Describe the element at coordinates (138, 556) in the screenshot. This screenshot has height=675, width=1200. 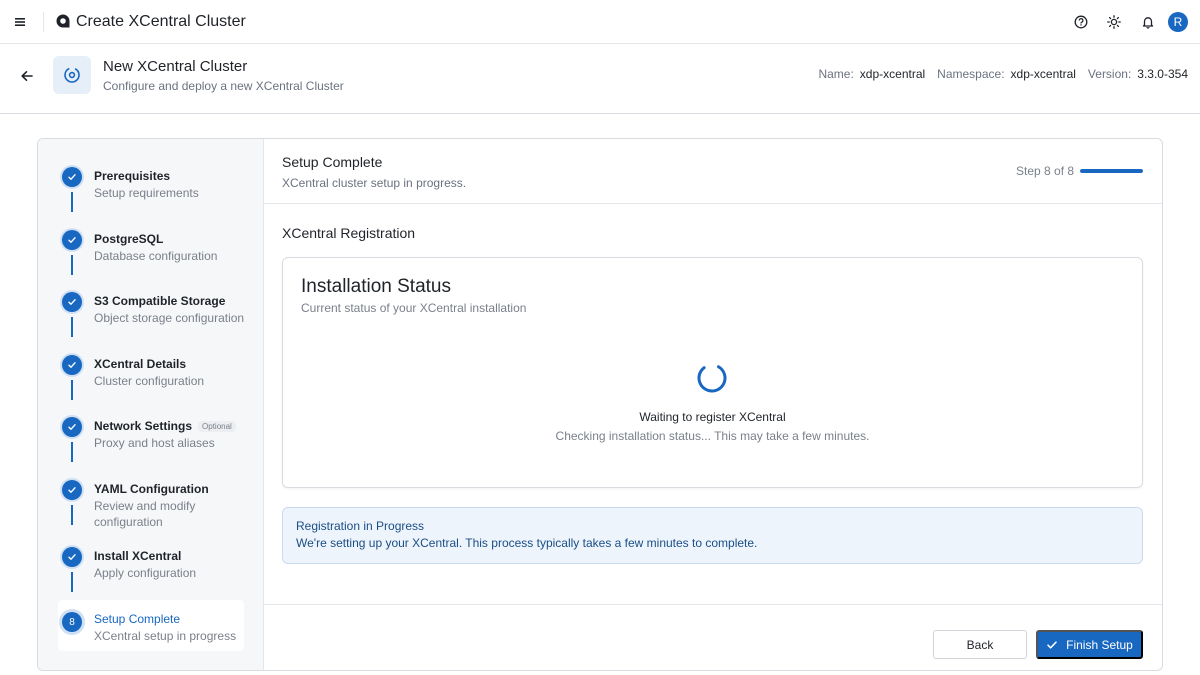
I see `step-title: Install XCentral` at that location.